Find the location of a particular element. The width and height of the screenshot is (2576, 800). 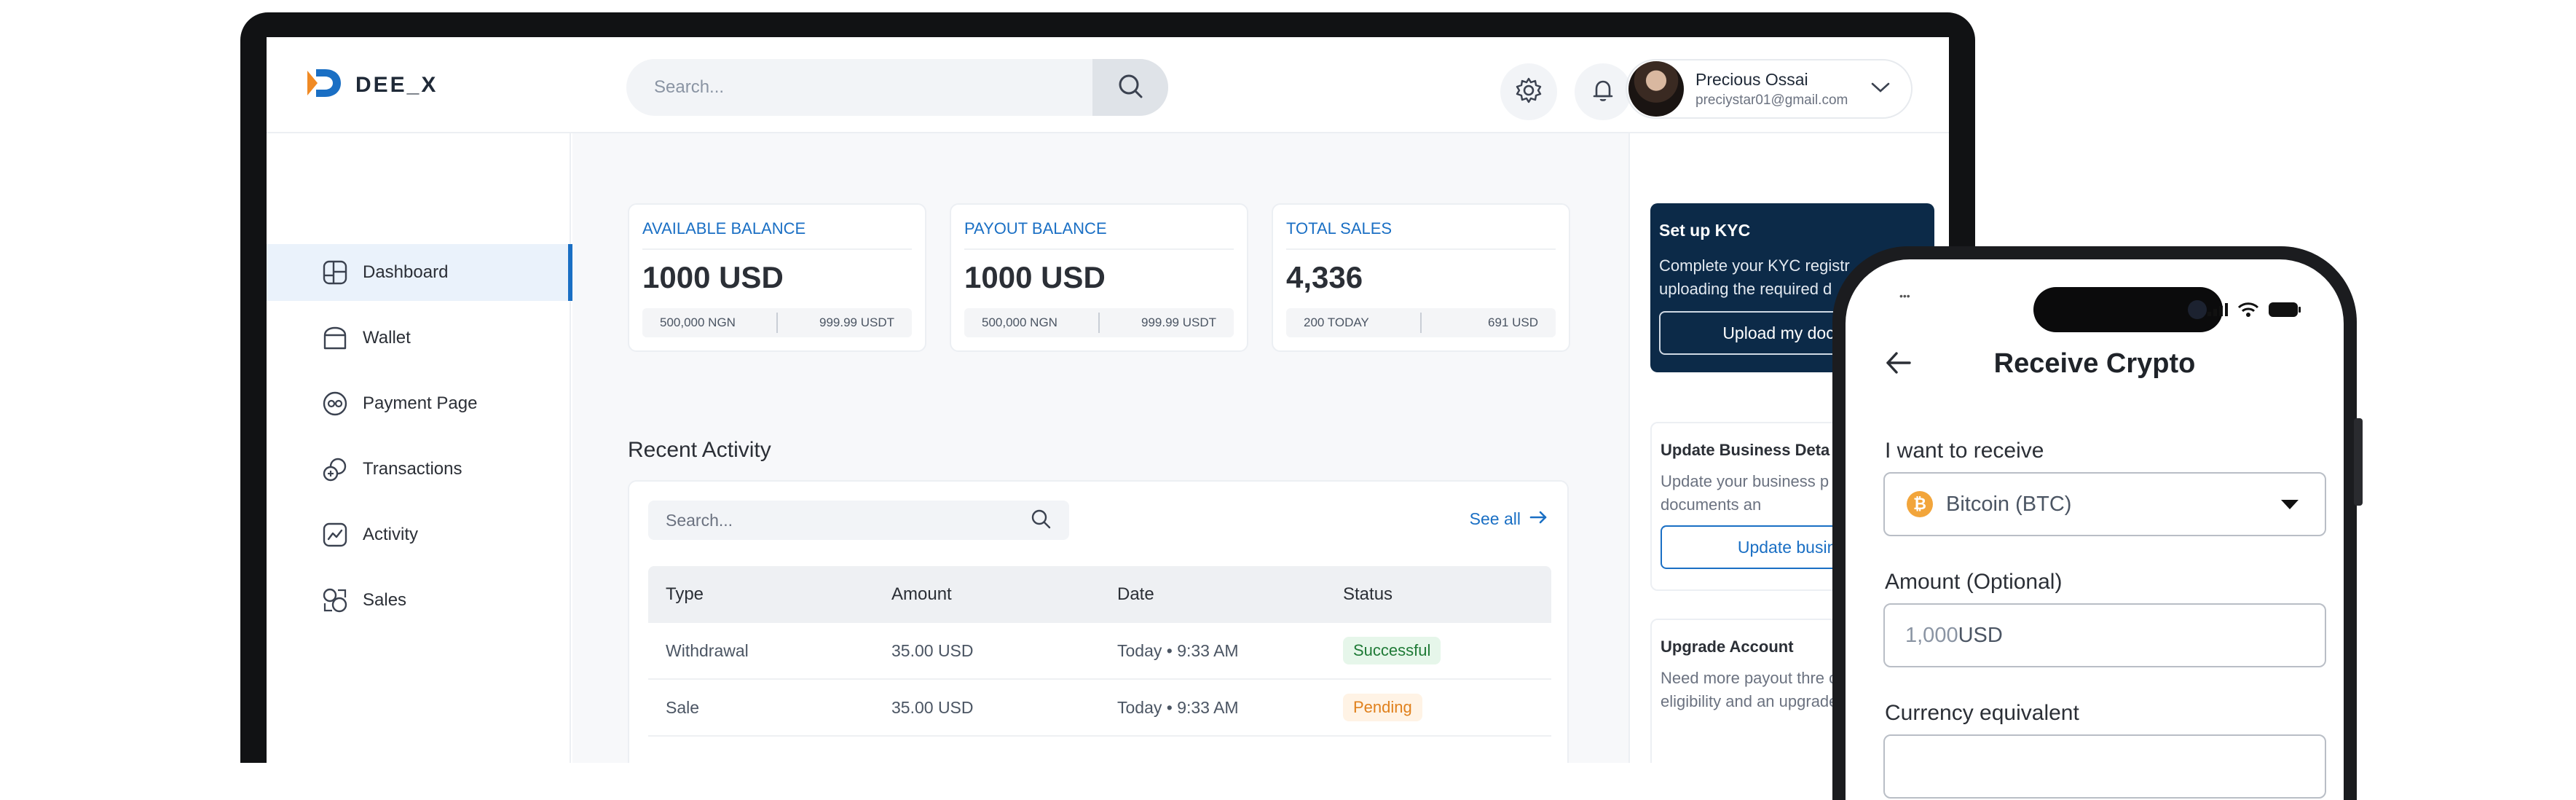

chevron-down-icon is located at coordinates (1880, 89).